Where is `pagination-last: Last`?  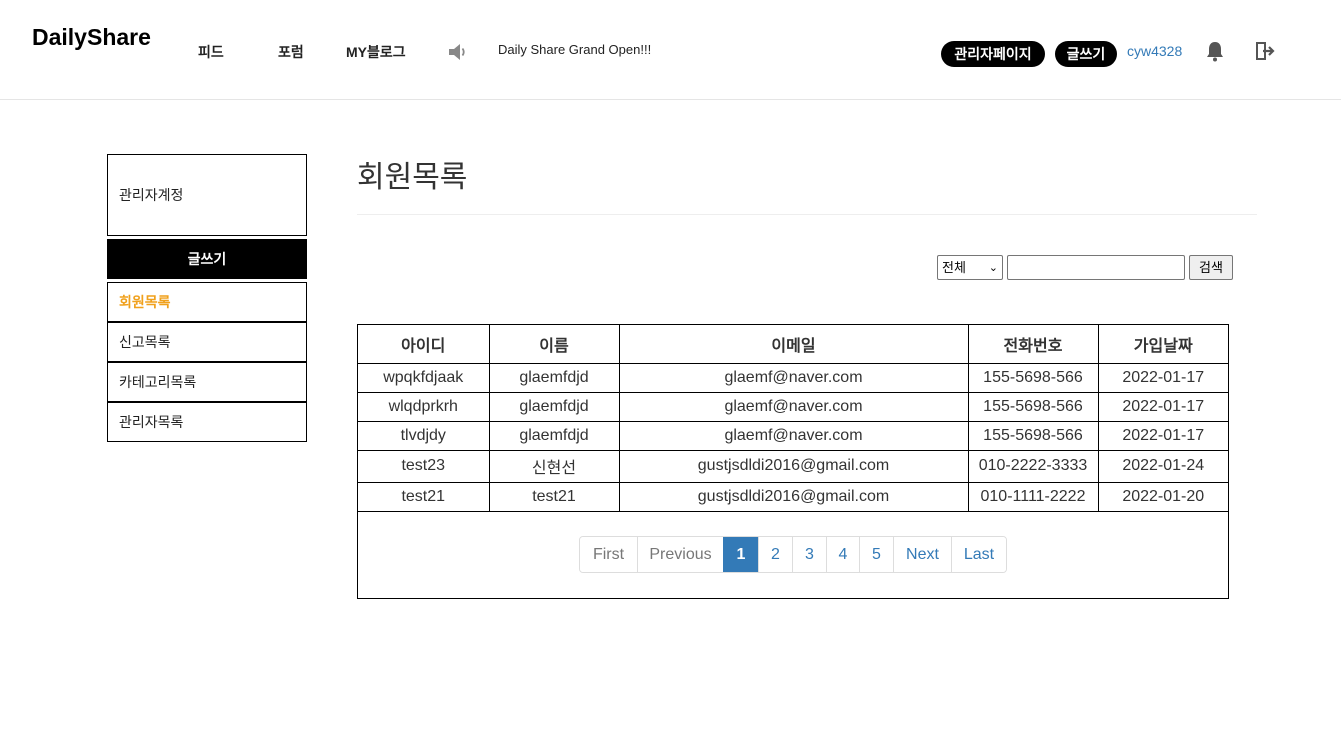
pagination-last: Last is located at coordinates (978, 554).